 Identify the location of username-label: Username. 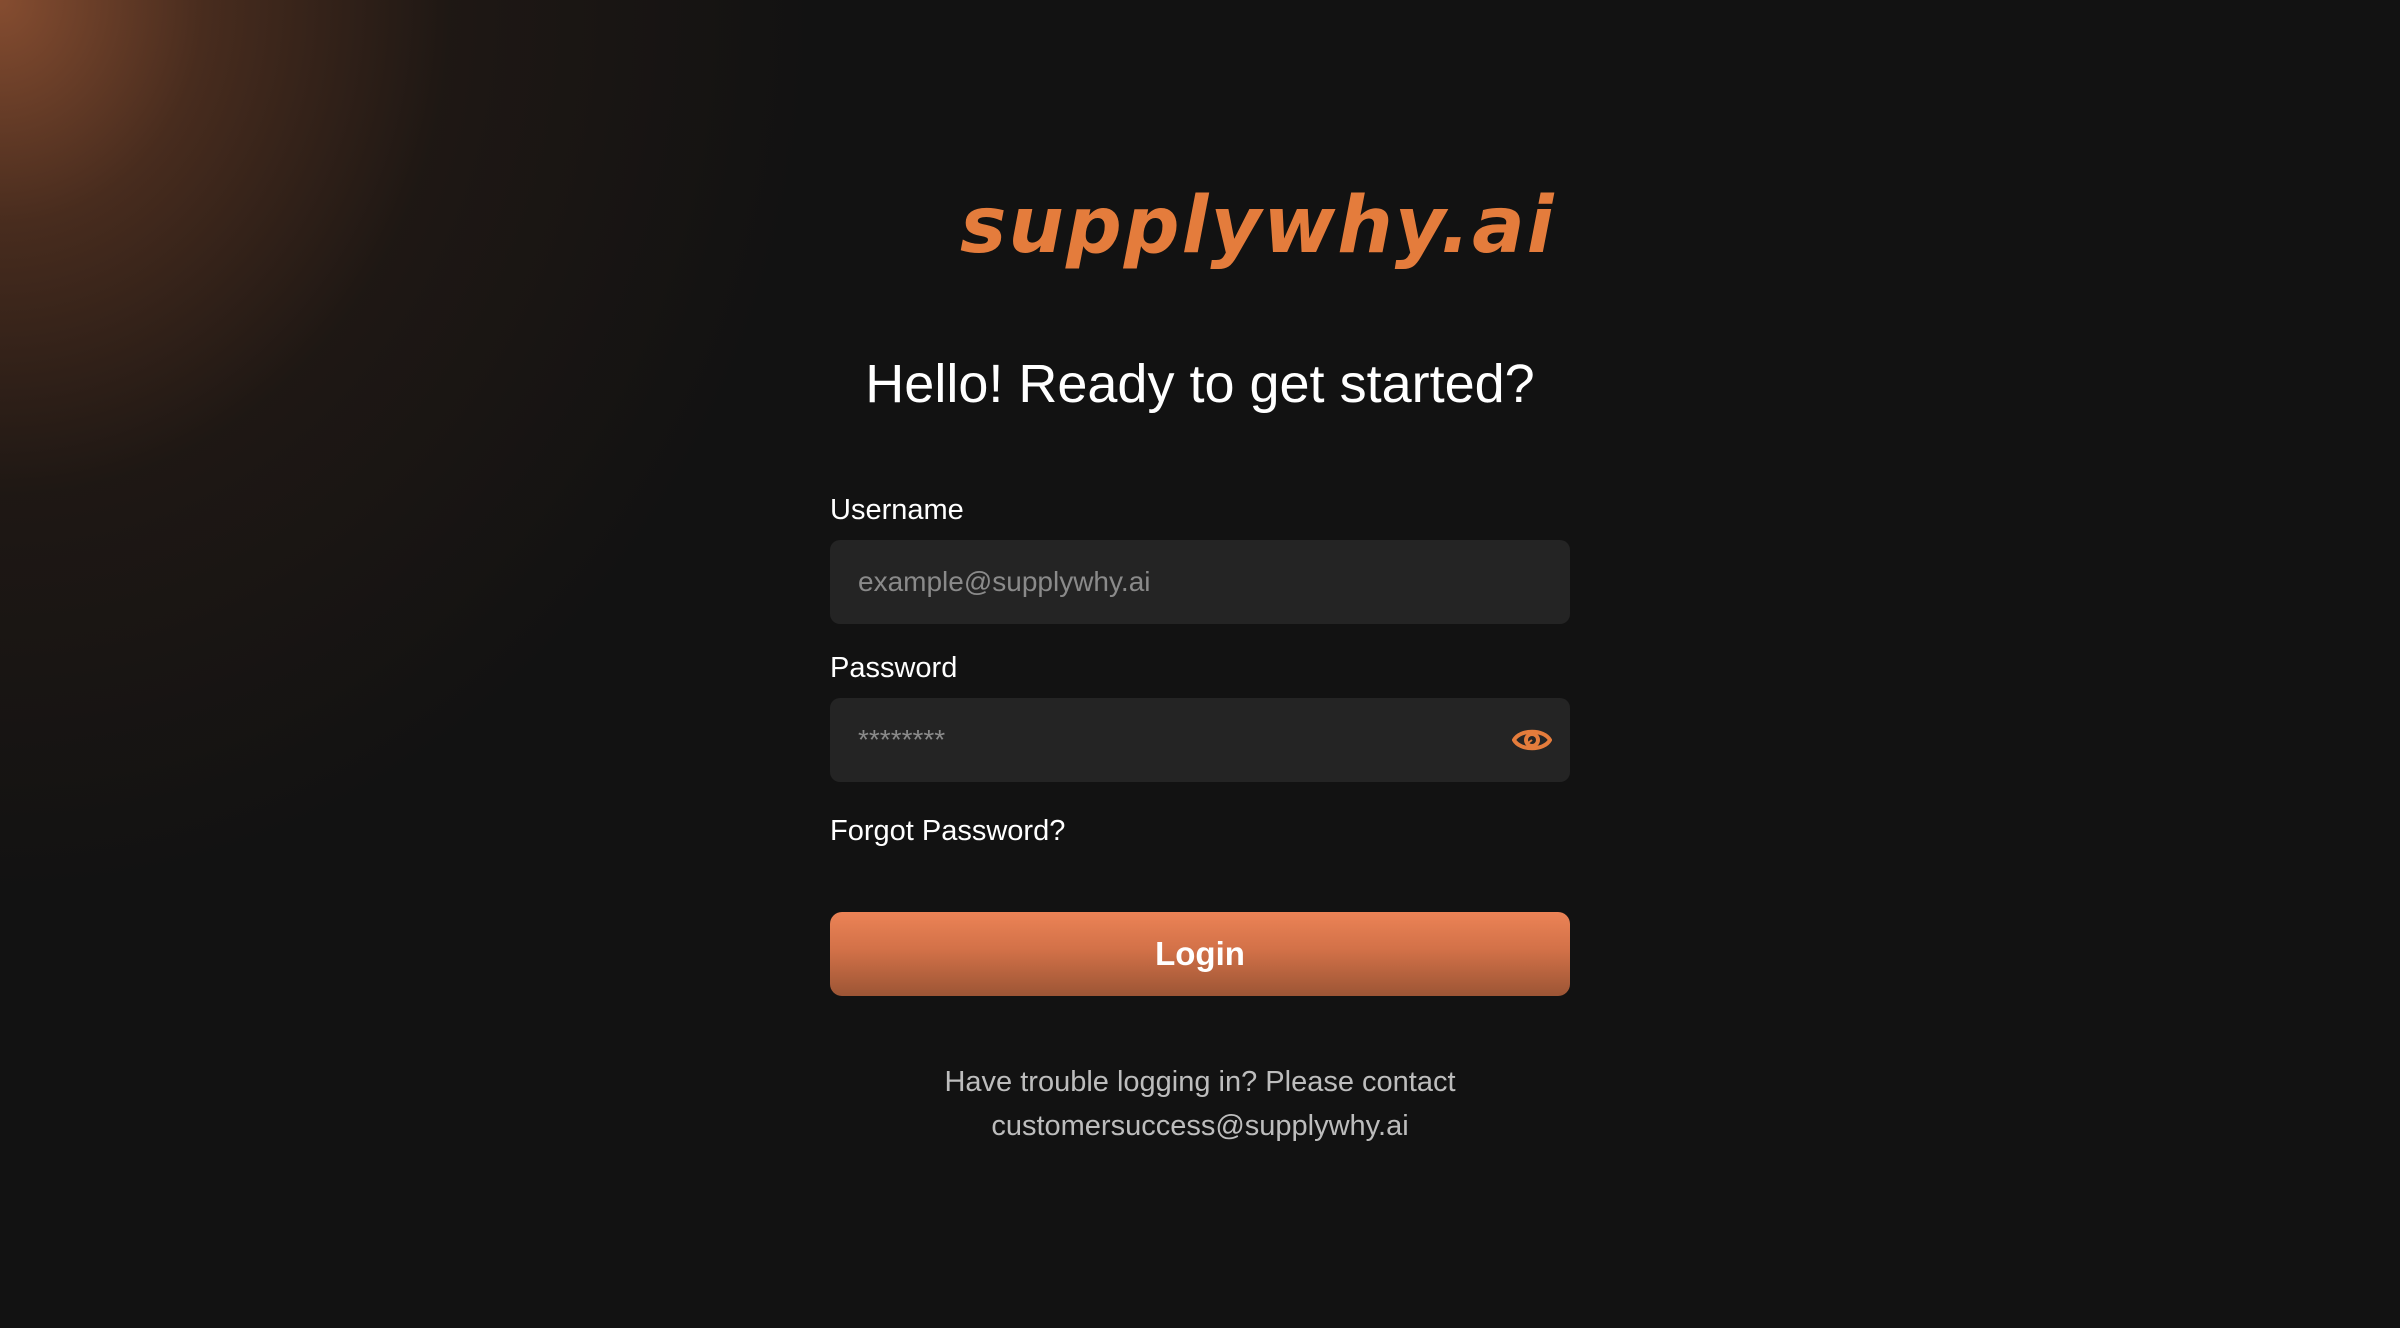
(897, 510).